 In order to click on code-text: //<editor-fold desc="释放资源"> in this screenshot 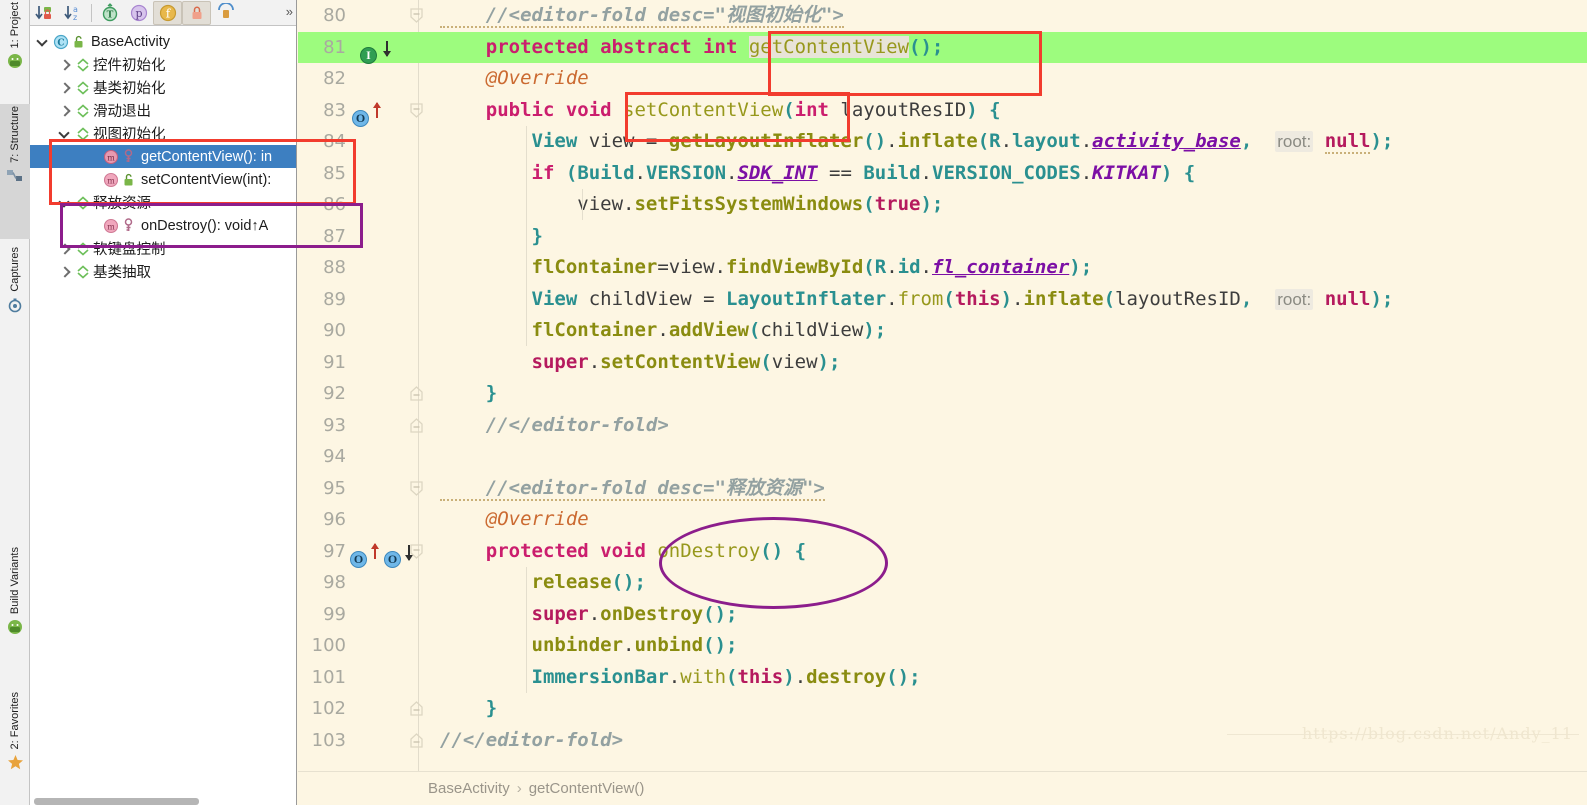, I will do `click(632, 488)`.